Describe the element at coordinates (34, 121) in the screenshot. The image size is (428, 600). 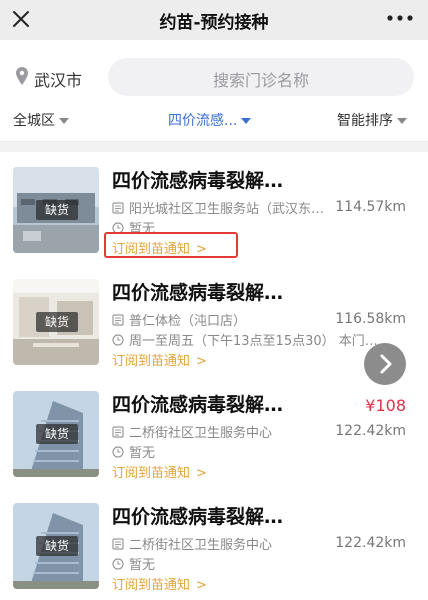
I see `filter-district-label: 全城区` at that location.